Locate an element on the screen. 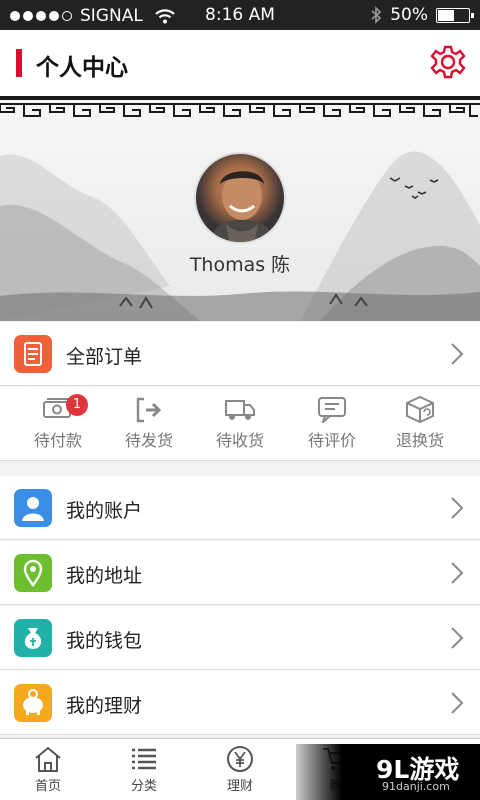  status-bar: SIGNAL 8:16 AM 50% is located at coordinates (240, 15).